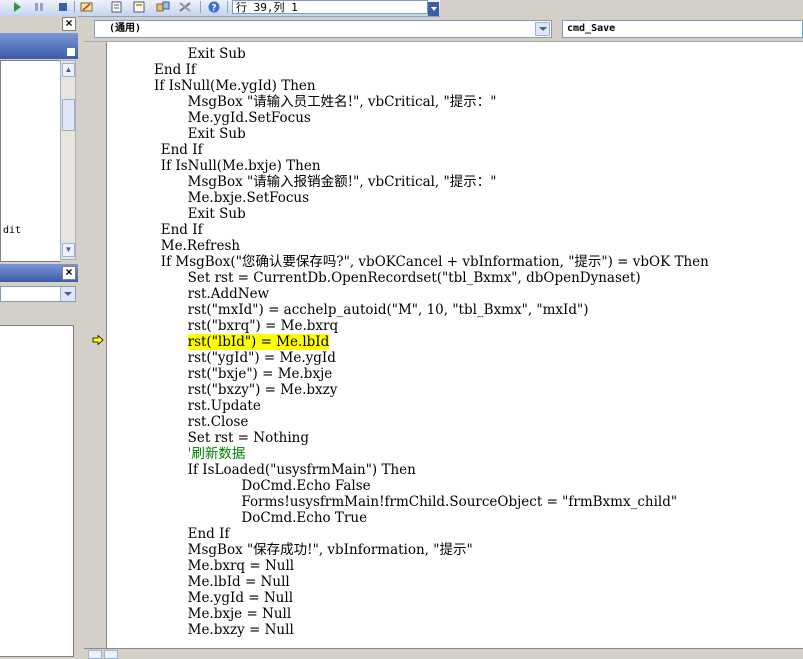  What do you see at coordinates (68, 250) in the screenshot?
I see `scroll-down-icon: ▼` at bounding box center [68, 250].